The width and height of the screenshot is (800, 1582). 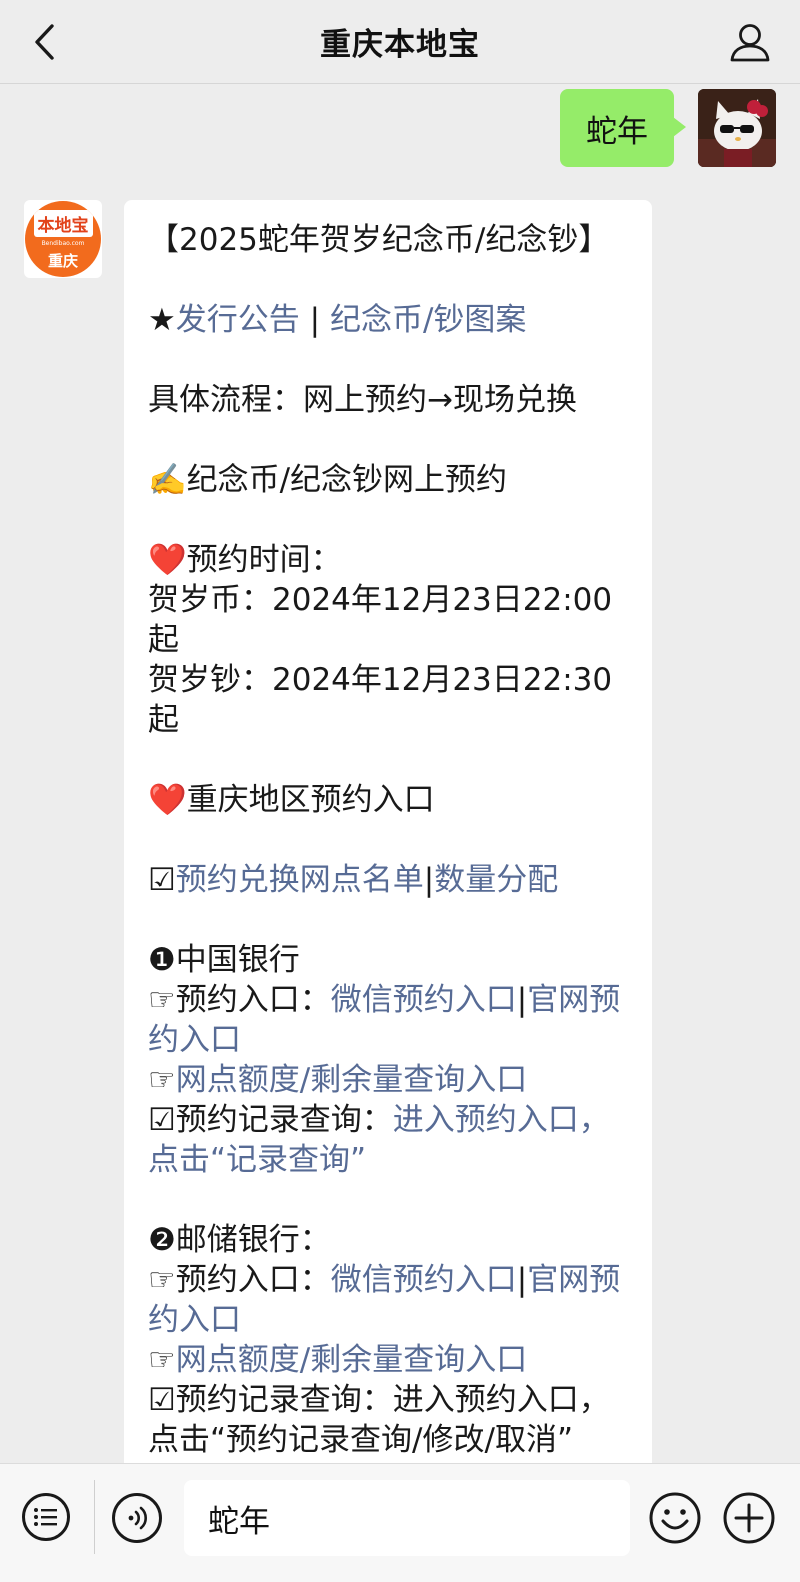 What do you see at coordinates (496, 880) in the screenshot?
I see `quota-allocation-link: 数量分配` at bounding box center [496, 880].